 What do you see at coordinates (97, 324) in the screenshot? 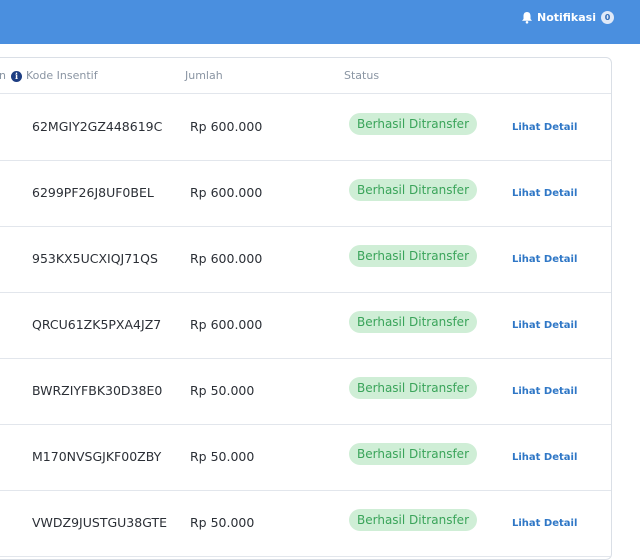
I see `incentive-code: QRCU61ZK5PXA4JZ7` at bounding box center [97, 324].